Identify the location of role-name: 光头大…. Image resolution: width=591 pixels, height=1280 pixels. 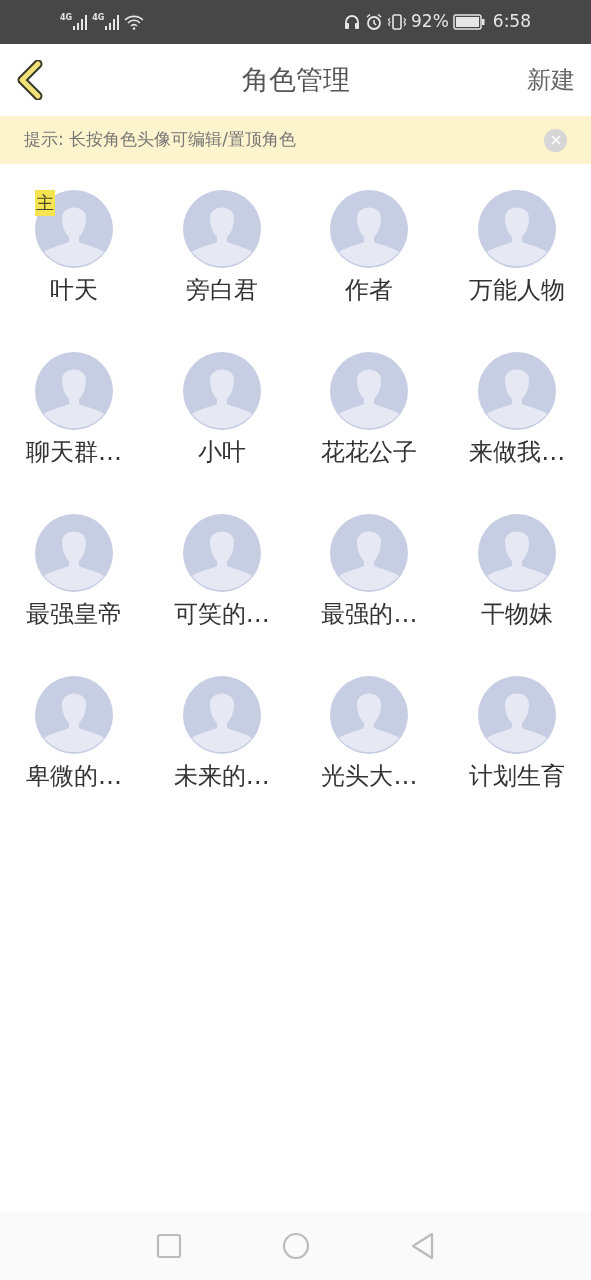
(369, 776).